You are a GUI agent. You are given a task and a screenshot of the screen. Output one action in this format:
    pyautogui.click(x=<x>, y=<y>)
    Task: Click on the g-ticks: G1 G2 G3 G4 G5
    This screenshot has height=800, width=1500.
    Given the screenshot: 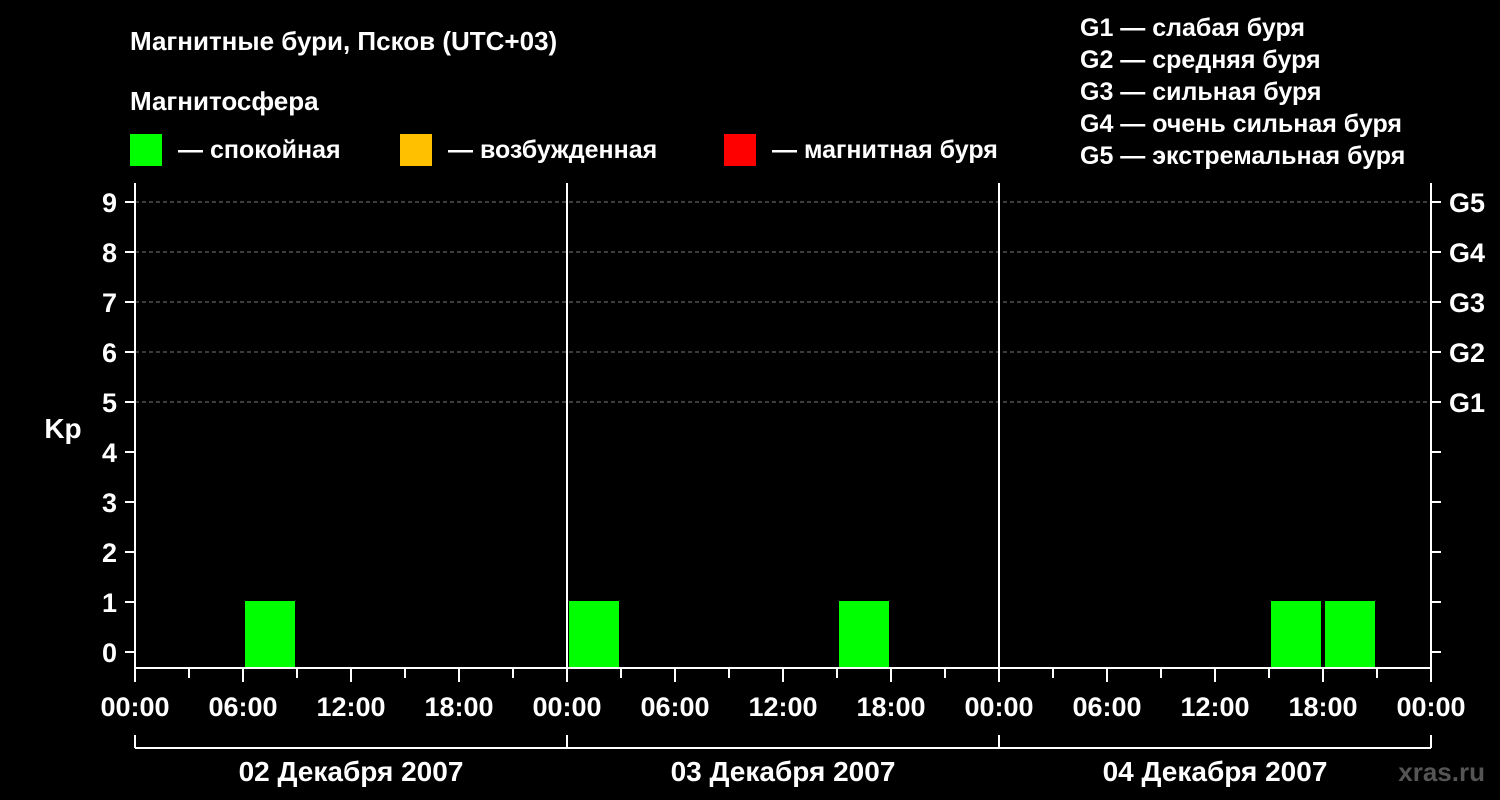 What is the action you would take?
    pyautogui.click(x=1458, y=420)
    